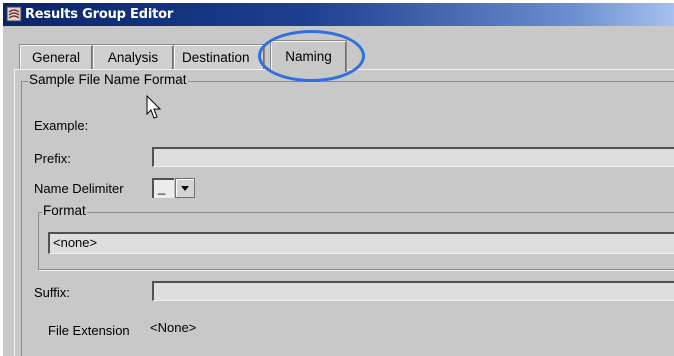 The image size is (674, 356). I want to click on window-title: Results Group Editor, so click(99, 14).